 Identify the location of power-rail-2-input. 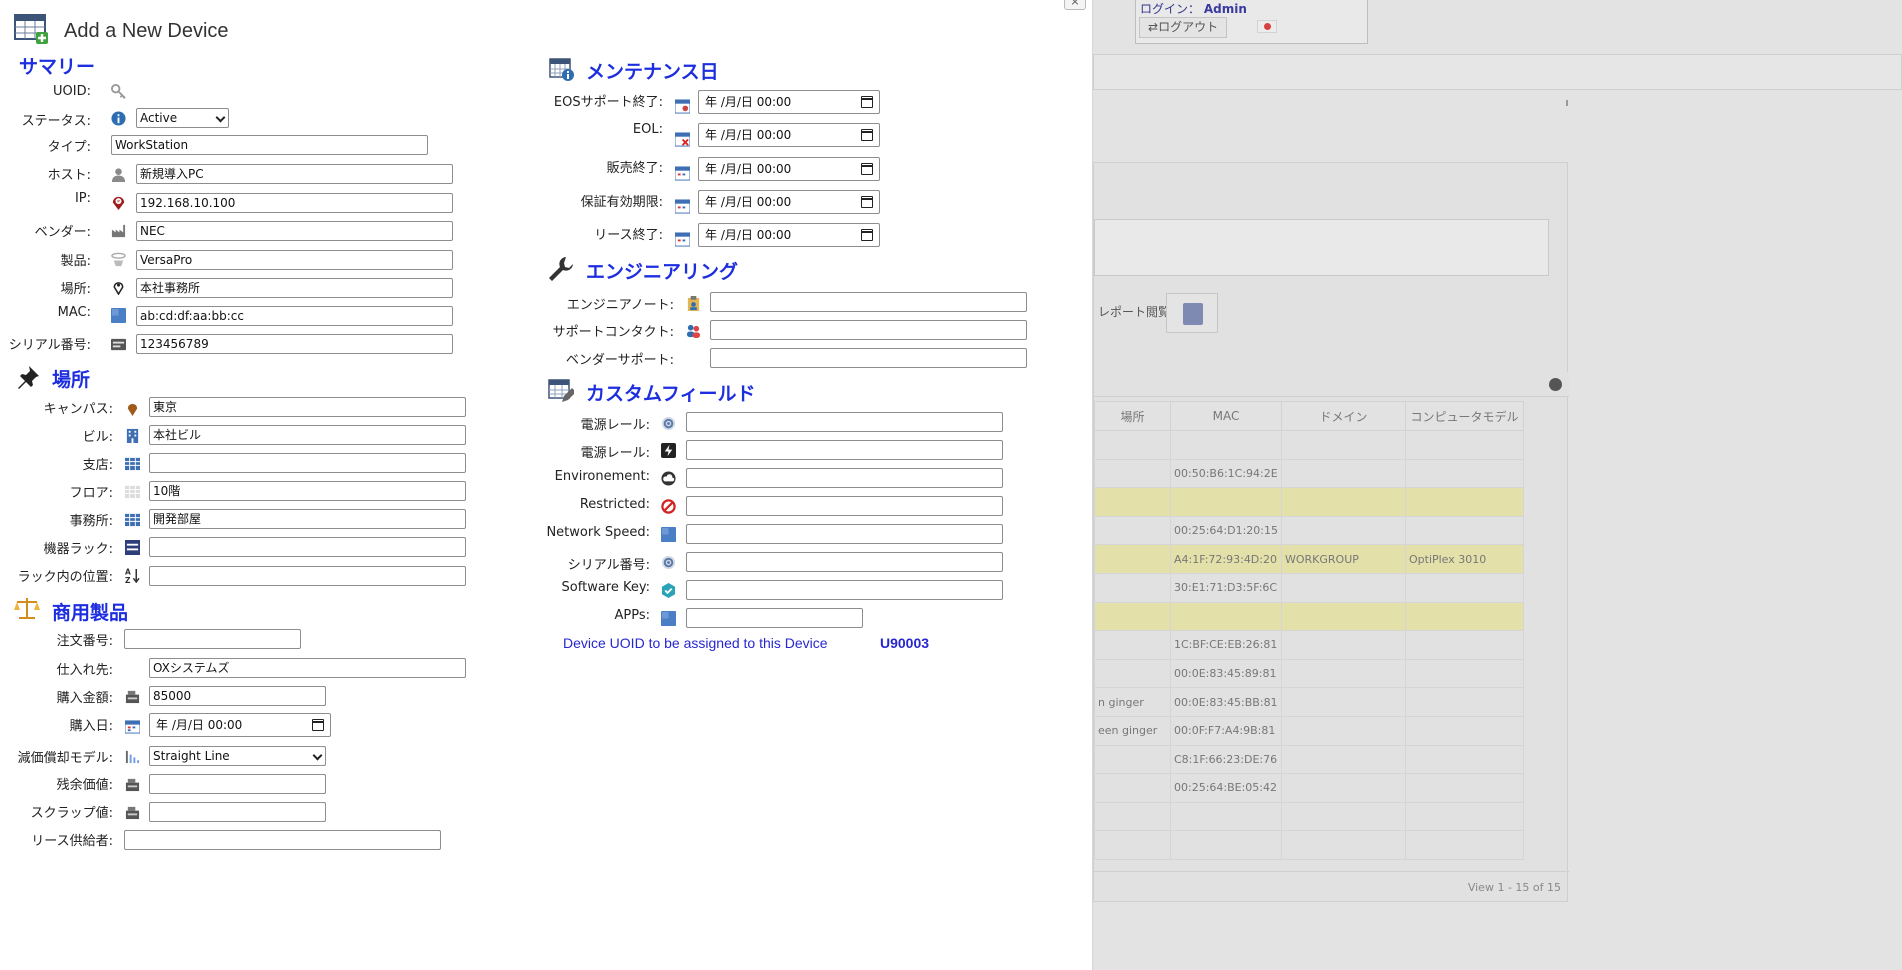
(844, 450).